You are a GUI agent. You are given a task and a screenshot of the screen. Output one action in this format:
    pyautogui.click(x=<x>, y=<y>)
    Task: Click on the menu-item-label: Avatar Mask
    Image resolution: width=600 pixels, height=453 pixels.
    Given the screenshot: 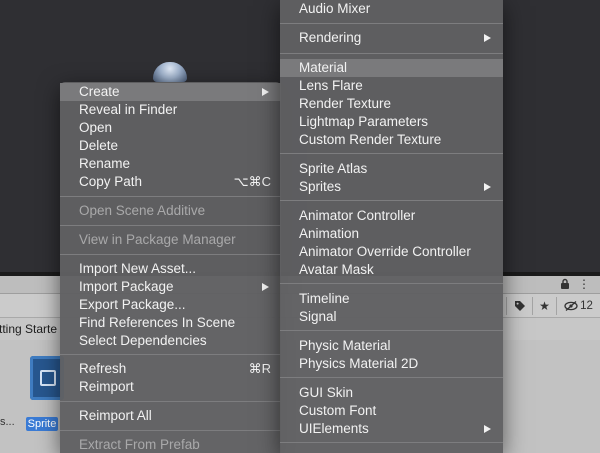 What is the action you would take?
    pyautogui.click(x=336, y=269)
    